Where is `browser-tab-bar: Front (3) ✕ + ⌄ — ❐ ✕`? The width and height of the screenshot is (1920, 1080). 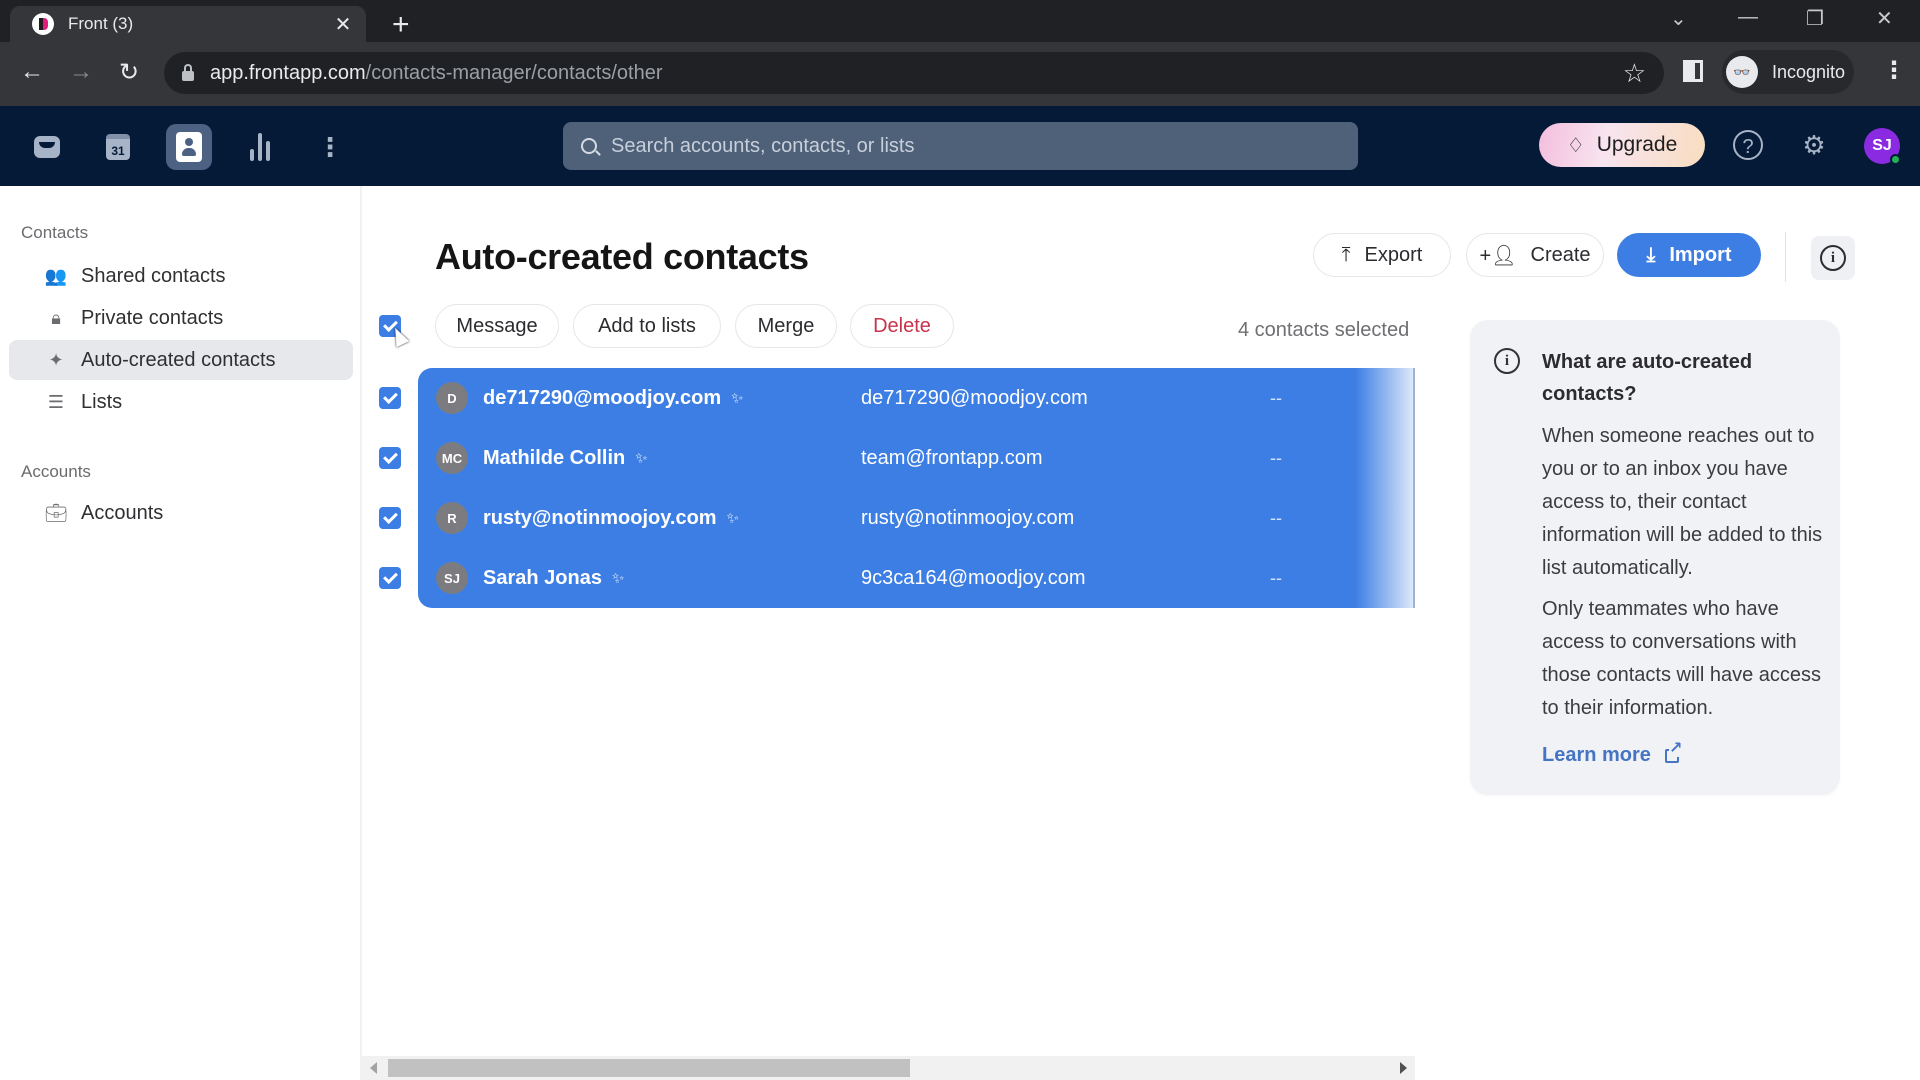
browser-tab-bar: Front (3) ✕ + ⌄ — ❐ ✕ is located at coordinates (960, 21).